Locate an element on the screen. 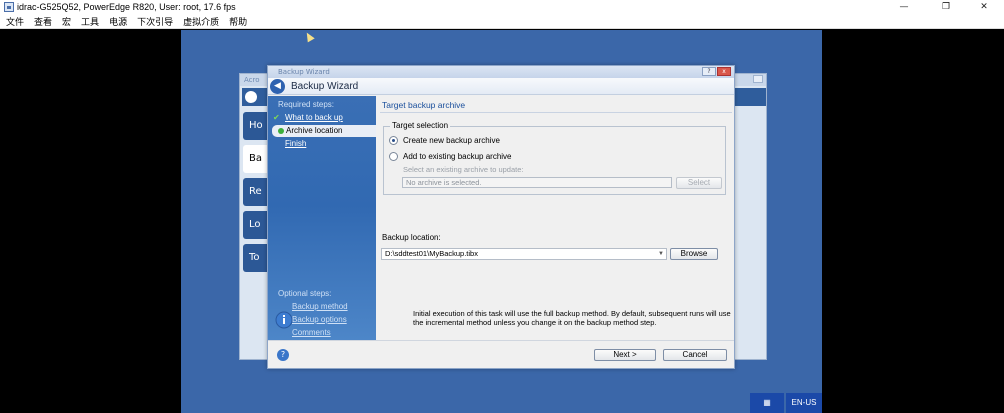  help-icon: ? is located at coordinates (283, 355).